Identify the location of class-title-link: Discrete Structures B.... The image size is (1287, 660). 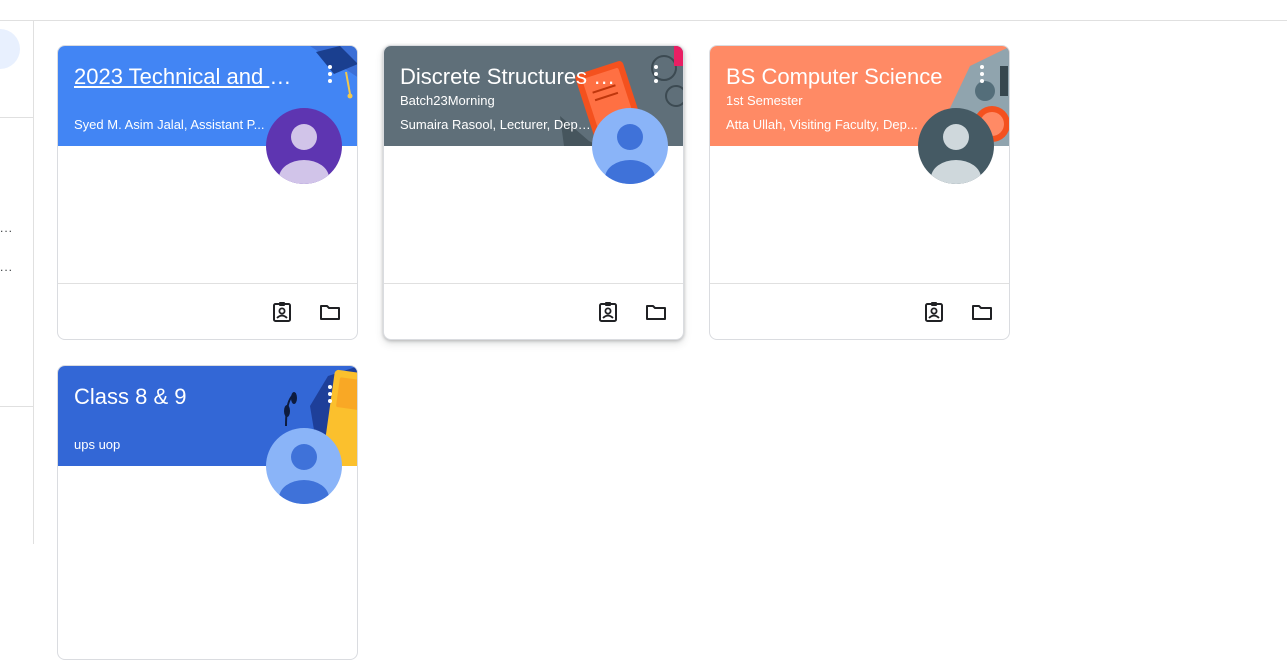
(511, 77).